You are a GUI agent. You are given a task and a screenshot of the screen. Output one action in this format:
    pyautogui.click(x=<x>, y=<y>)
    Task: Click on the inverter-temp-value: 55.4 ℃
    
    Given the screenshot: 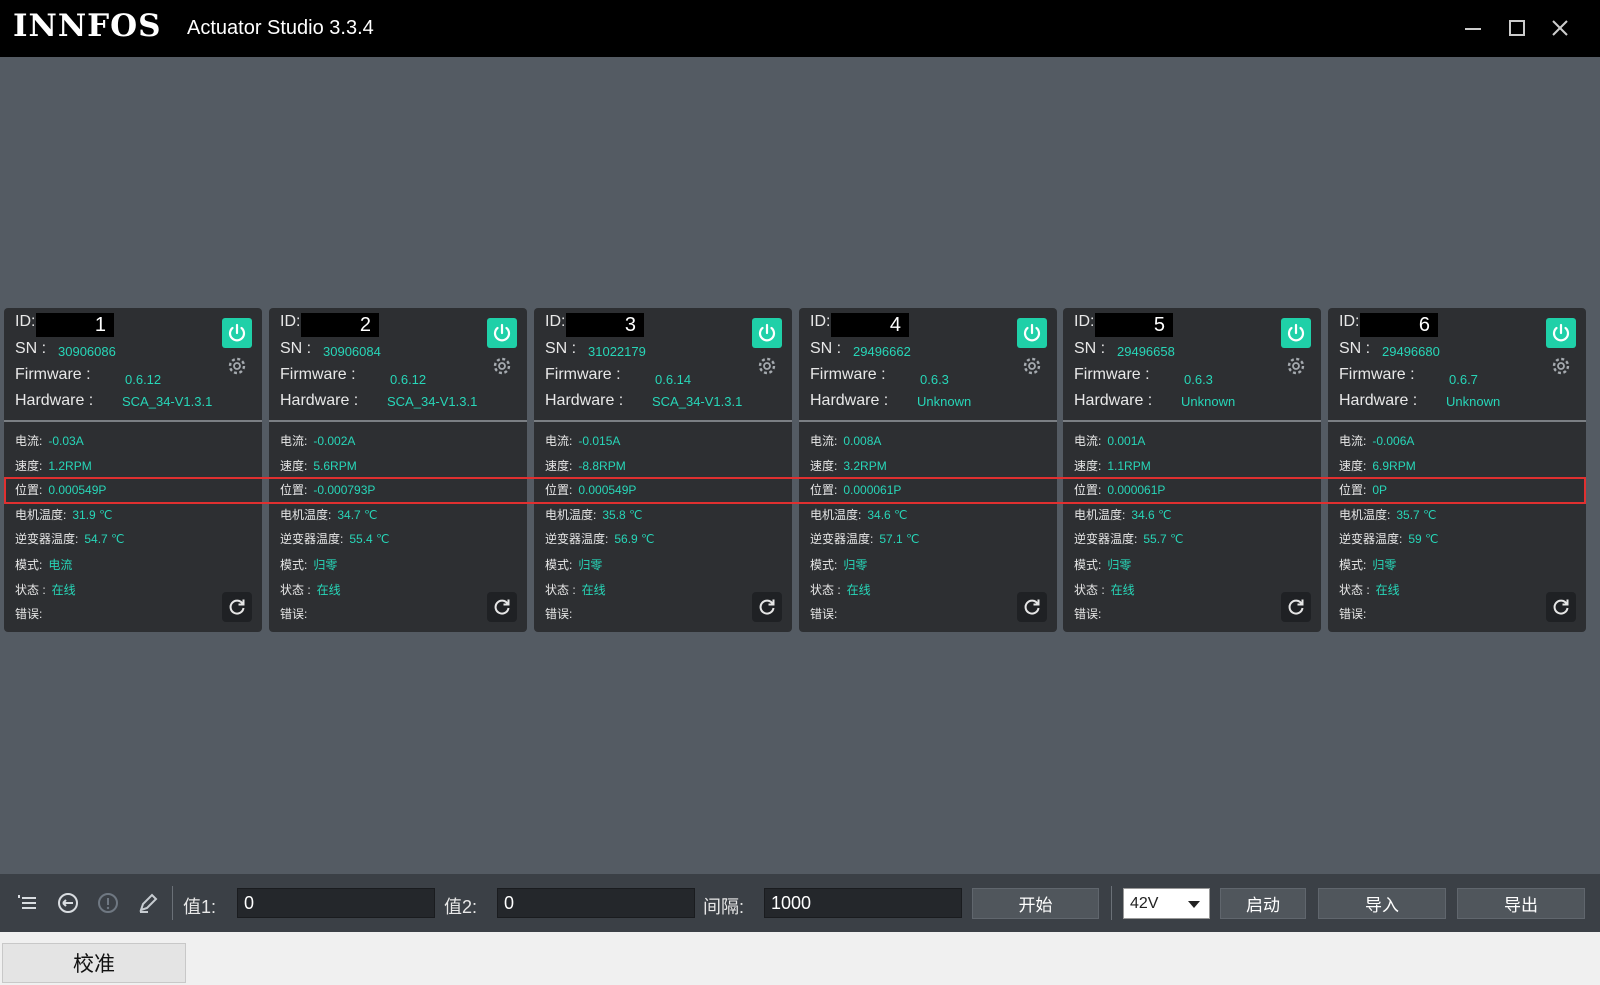 What is the action you would take?
    pyautogui.click(x=369, y=539)
    